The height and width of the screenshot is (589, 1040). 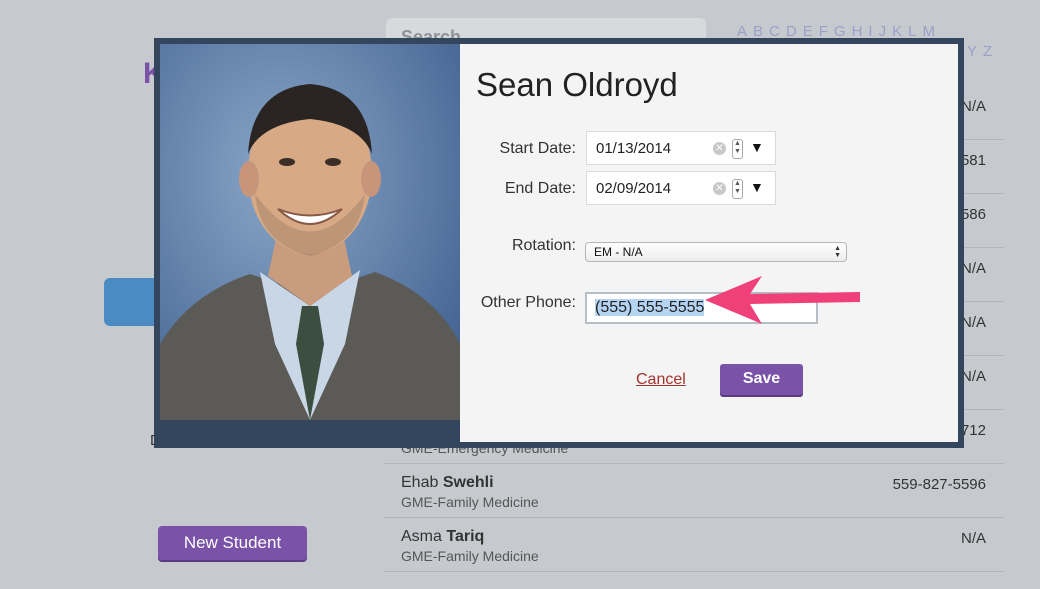 What do you see at coordinates (837, 252) in the screenshot?
I see `select-arrows-icon: ▲ ▼` at bounding box center [837, 252].